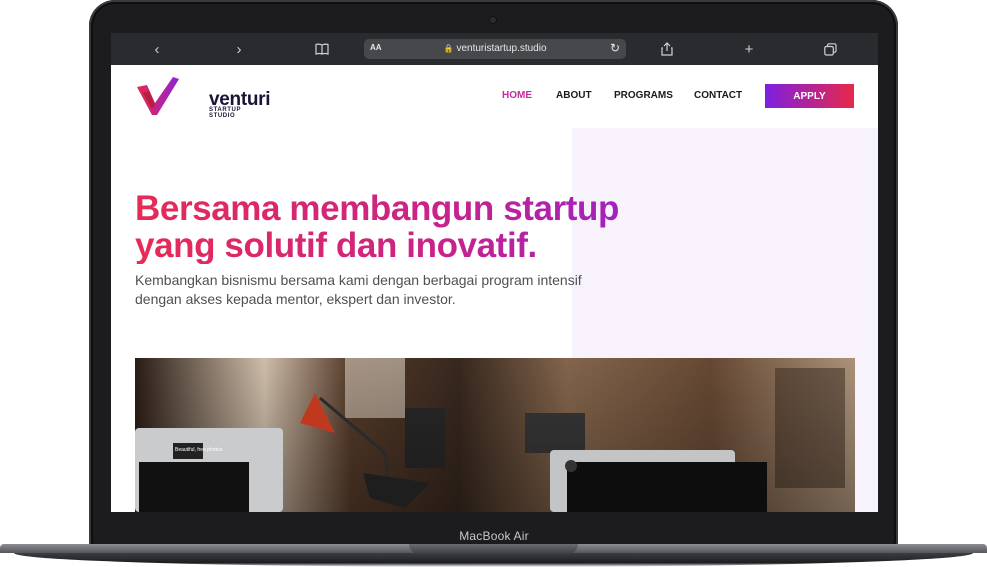 This screenshot has width=987, height=567. What do you see at coordinates (377, 208) in the screenshot?
I see `hero-title-line-1: Bersama membangun startup` at bounding box center [377, 208].